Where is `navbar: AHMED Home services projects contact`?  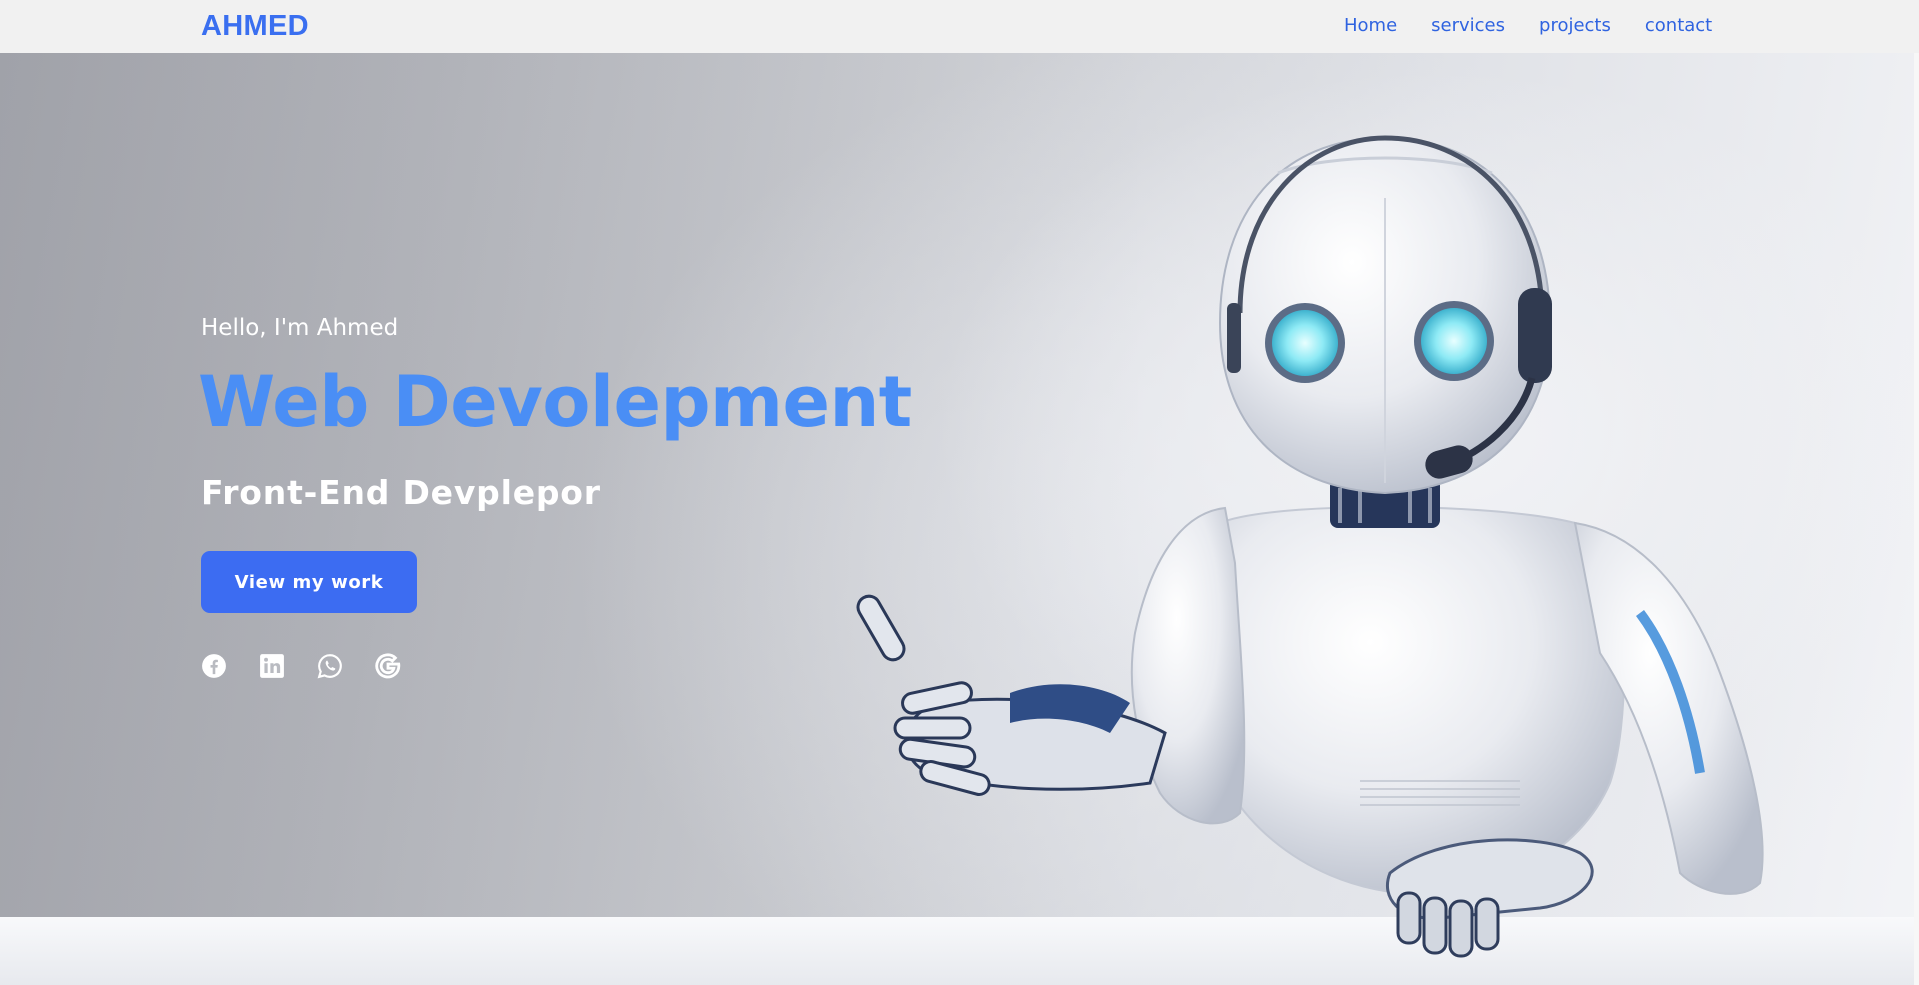 navbar: AHMED Home services projects contact is located at coordinates (959, 26).